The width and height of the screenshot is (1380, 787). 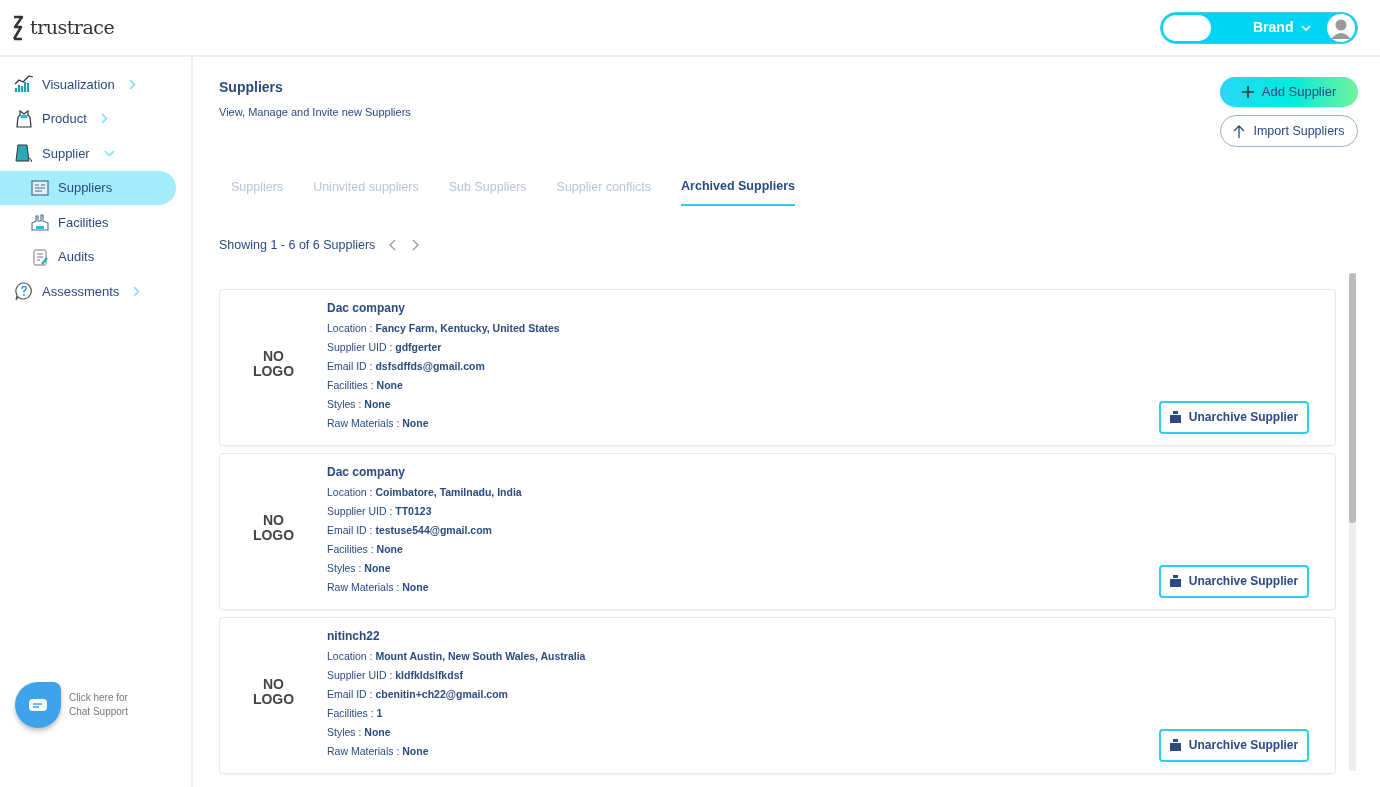 What do you see at coordinates (418, 694) in the screenshot?
I see `supplier-detail: Email ID : cbenitin+ch22@gmail.com` at bounding box center [418, 694].